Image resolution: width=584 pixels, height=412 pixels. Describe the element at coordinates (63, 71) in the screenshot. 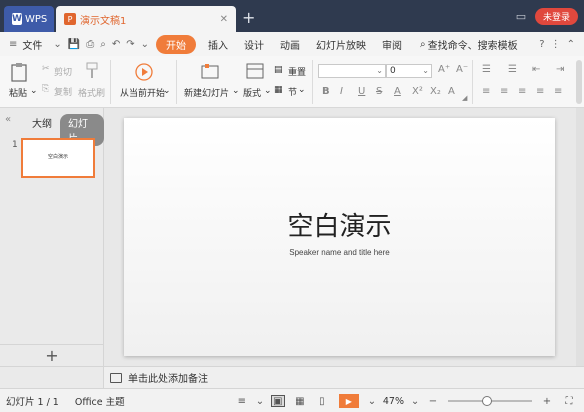

I see `cut-button: 剪切` at that location.